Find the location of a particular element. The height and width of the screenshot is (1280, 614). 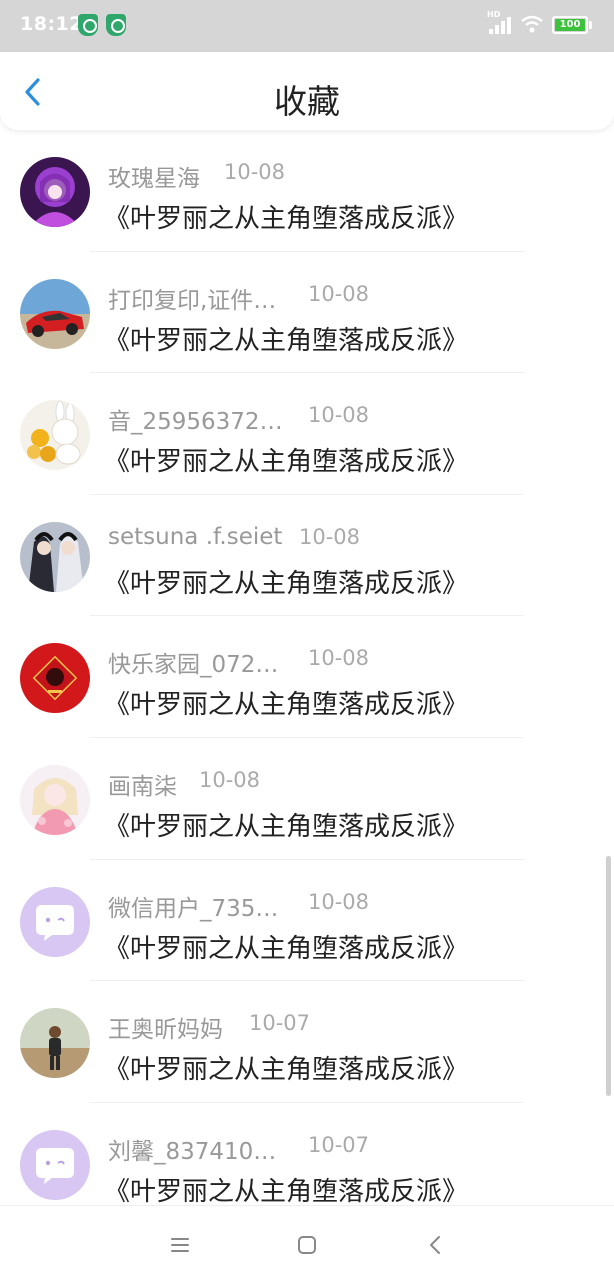

battery-icon: 100 is located at coordinates (570, 25).